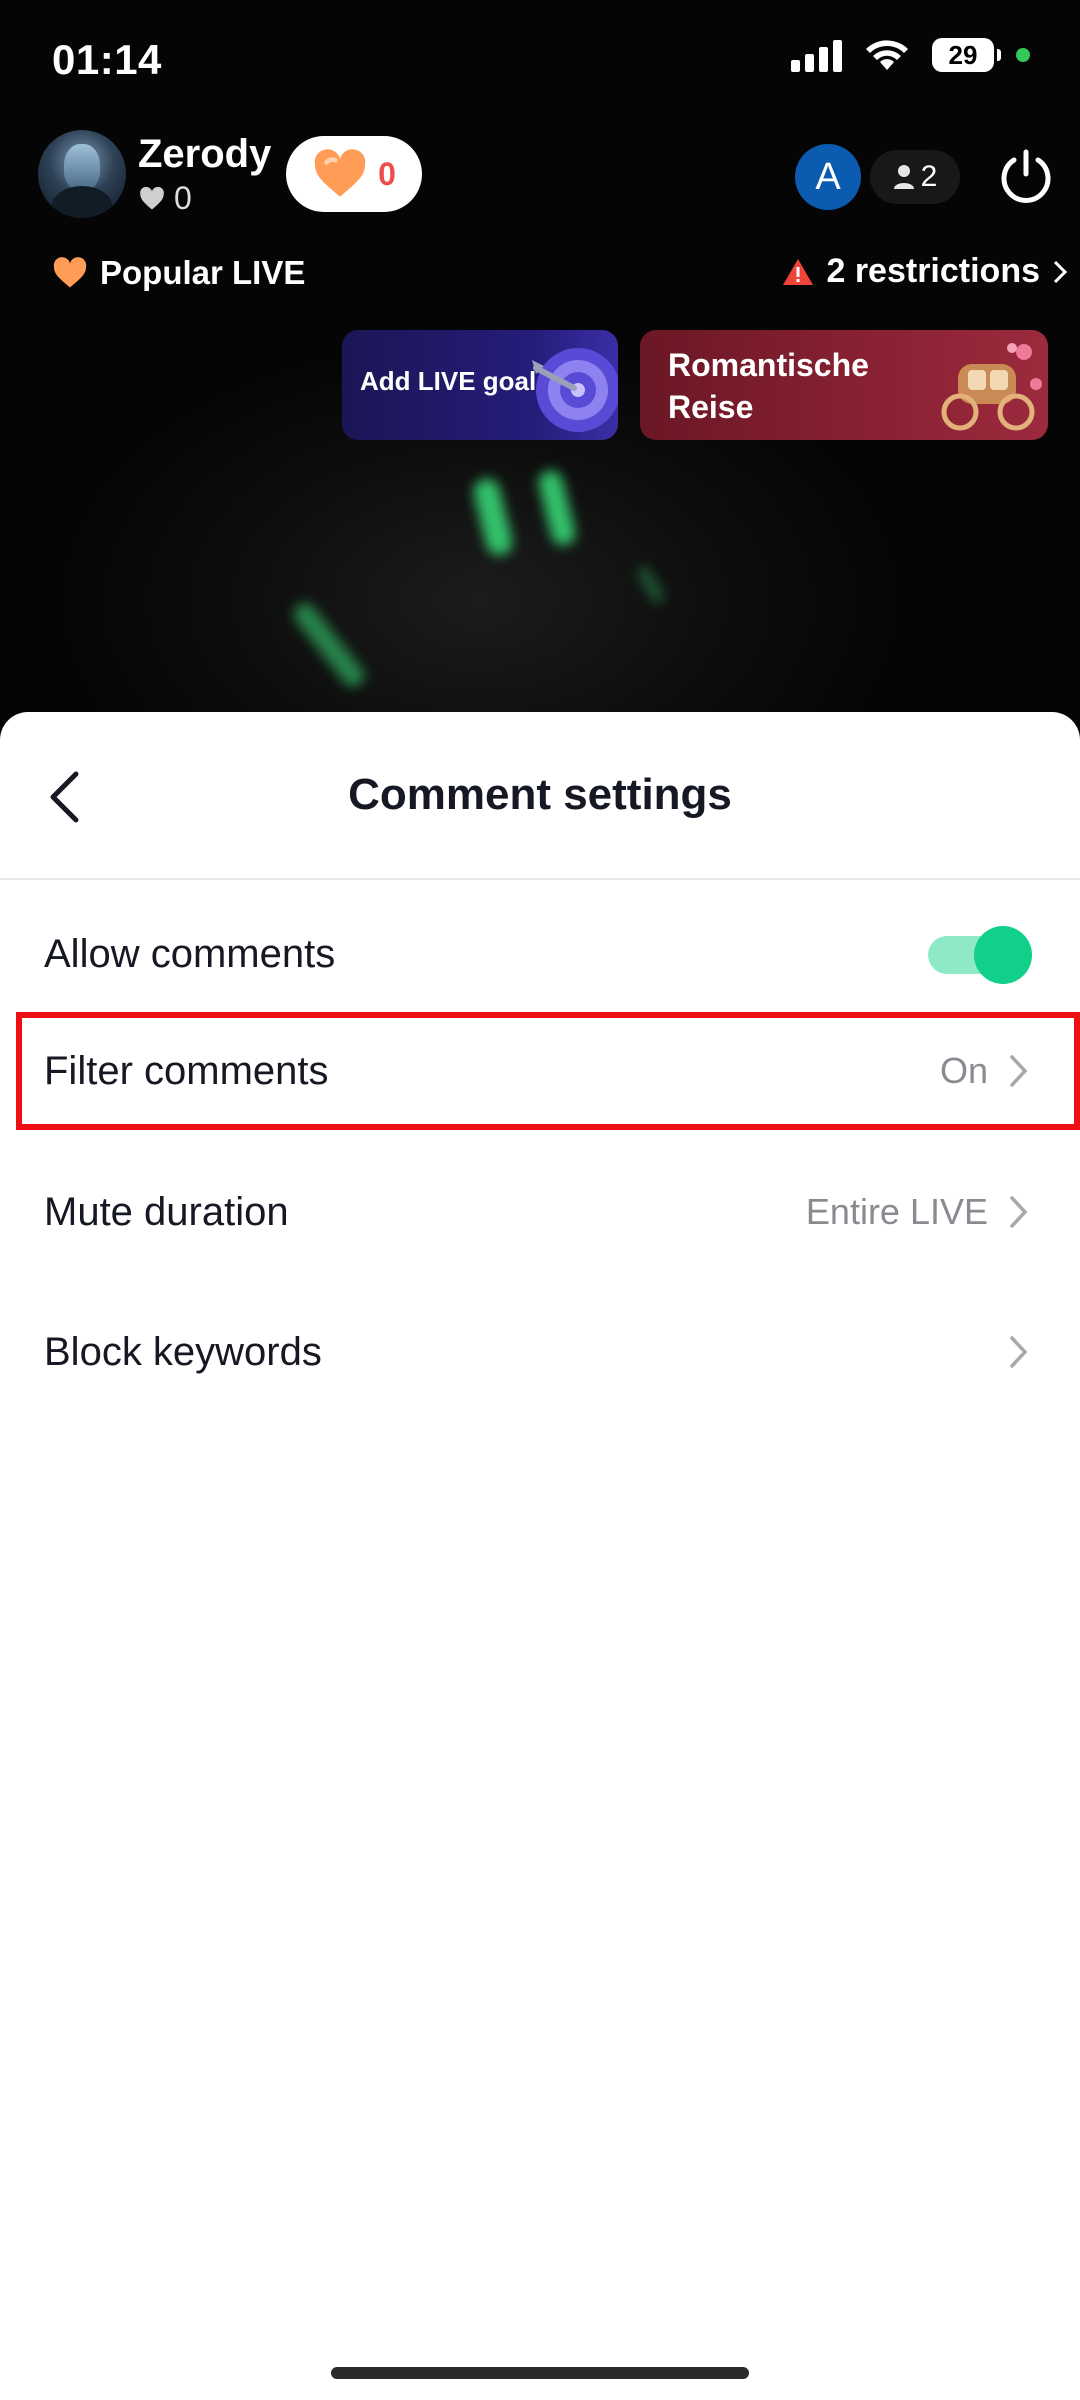  What do you see at coordinates (903, 177) in the screenshot?
I see `person-icon` at bounding box center [903, 177].